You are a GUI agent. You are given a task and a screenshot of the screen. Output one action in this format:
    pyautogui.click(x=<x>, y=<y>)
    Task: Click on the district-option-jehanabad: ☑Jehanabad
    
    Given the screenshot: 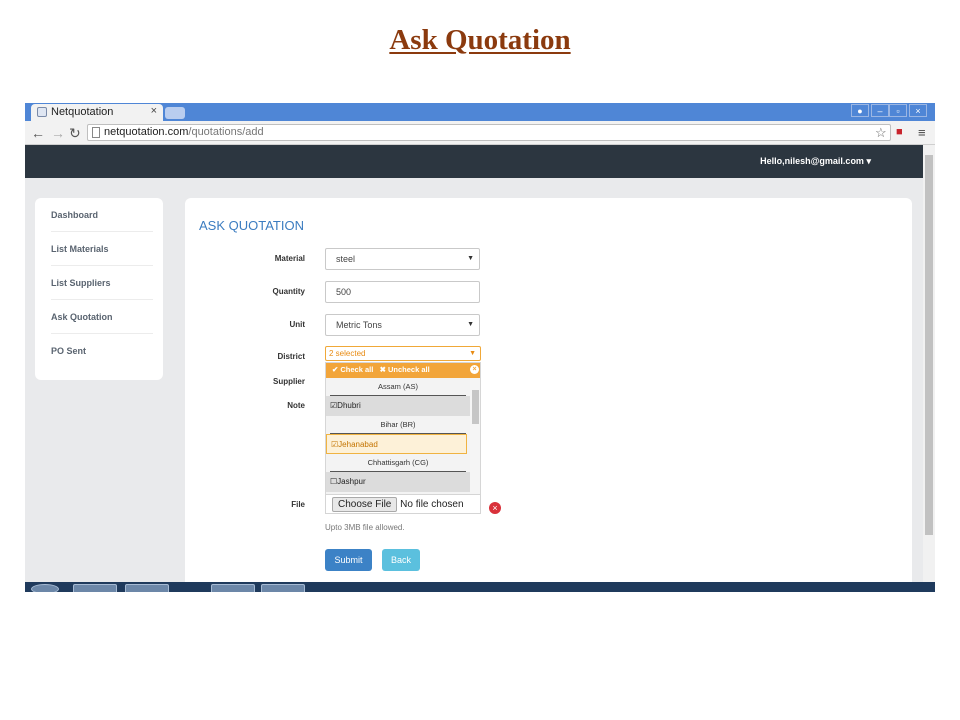 What is the action you would take?
    pyautogui.click(x=396, y=444)
    